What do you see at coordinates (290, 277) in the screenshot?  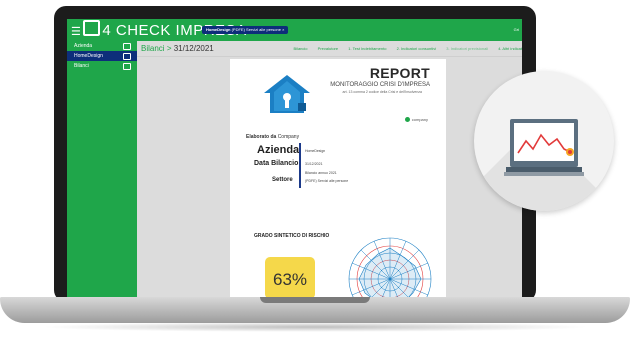 I see `risk-grade-value: 63%` at bounding box center [290, 277].